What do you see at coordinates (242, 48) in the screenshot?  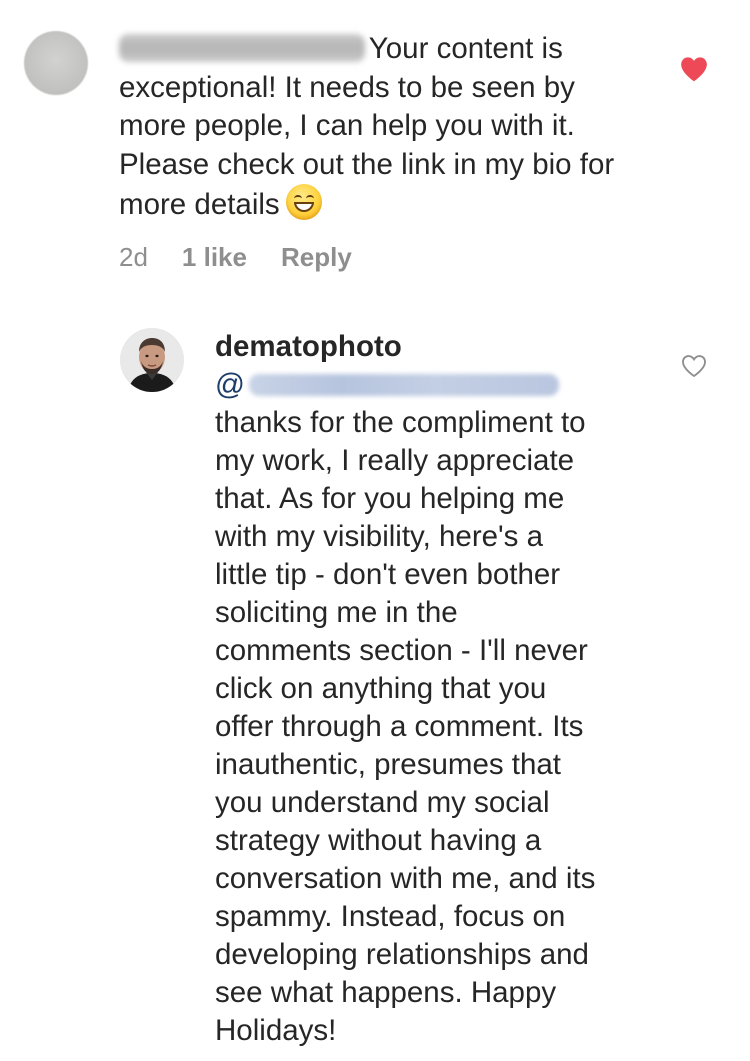 I see `commenter-username: motivationigspecialist` at bounding box center [242, 48].